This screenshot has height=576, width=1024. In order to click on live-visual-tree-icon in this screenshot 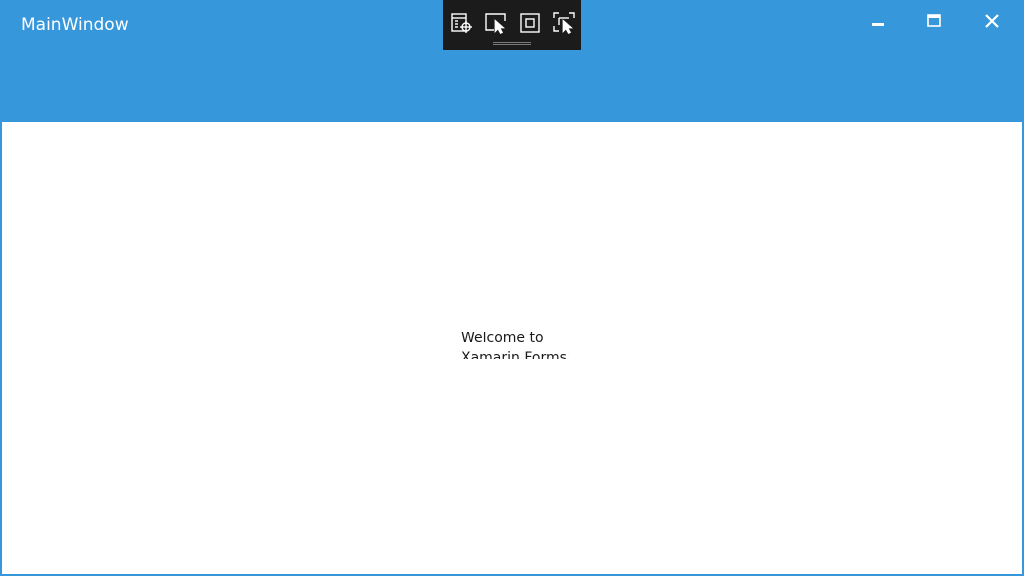, I will do `click(462, 23)`.